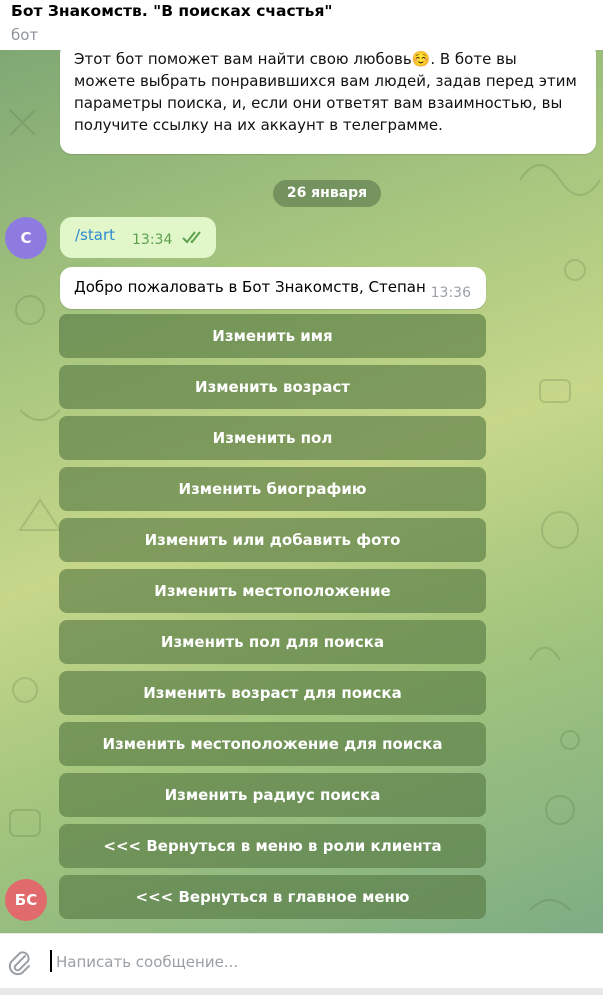 This screenshot has width=603, height=995. What do you see at coordinates (19, 962) in the screenshot?
I see `attach-icon` at bounding box center [19, 962].